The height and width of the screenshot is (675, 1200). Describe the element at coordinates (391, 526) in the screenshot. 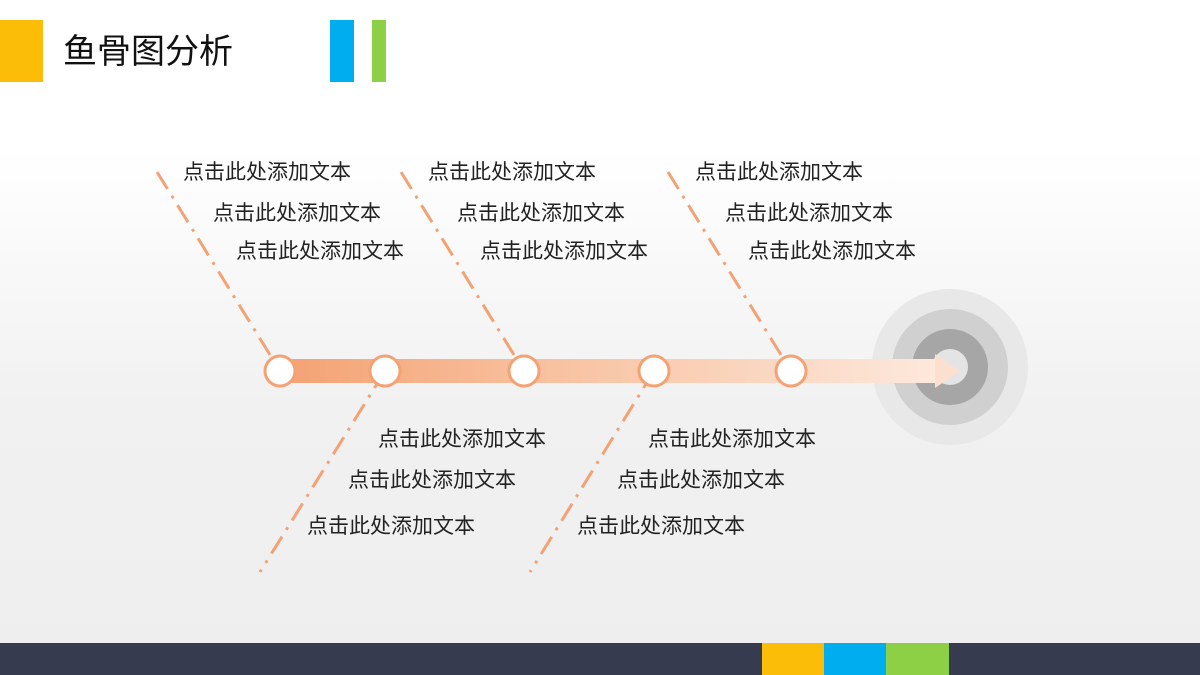

I see `branch-label-bottom-1-3: 点击此处添加文本` at that location.